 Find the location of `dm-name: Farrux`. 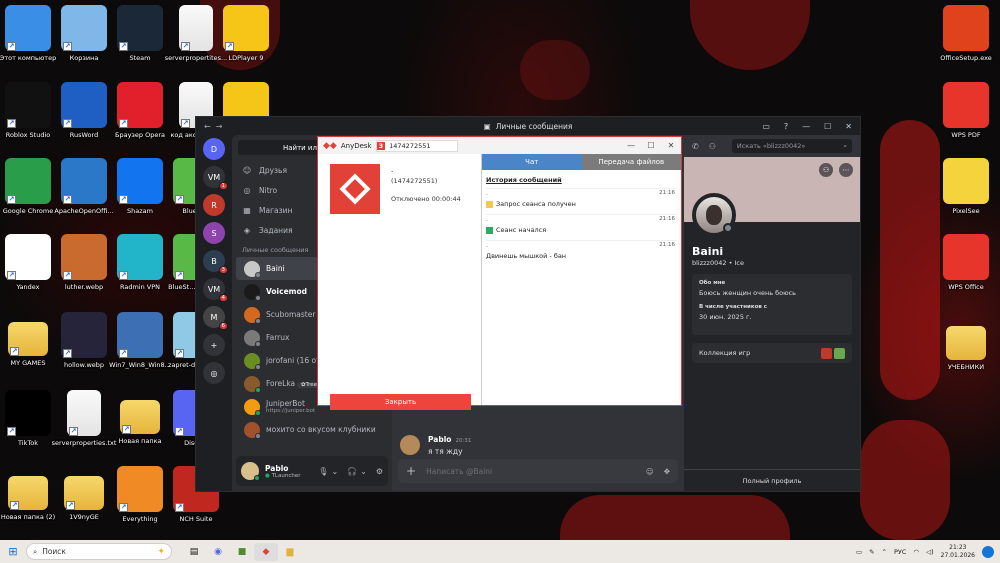

dm-name: Farrux is located at coordinates (278, 337).